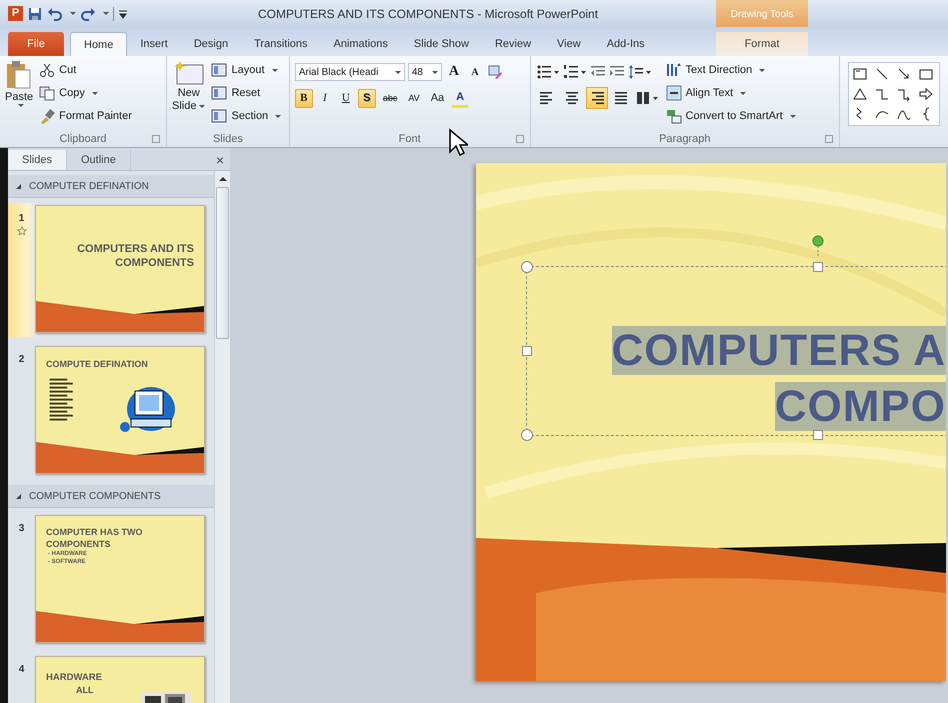  I want to click on group-label: Clipboard, so click(83, 139).